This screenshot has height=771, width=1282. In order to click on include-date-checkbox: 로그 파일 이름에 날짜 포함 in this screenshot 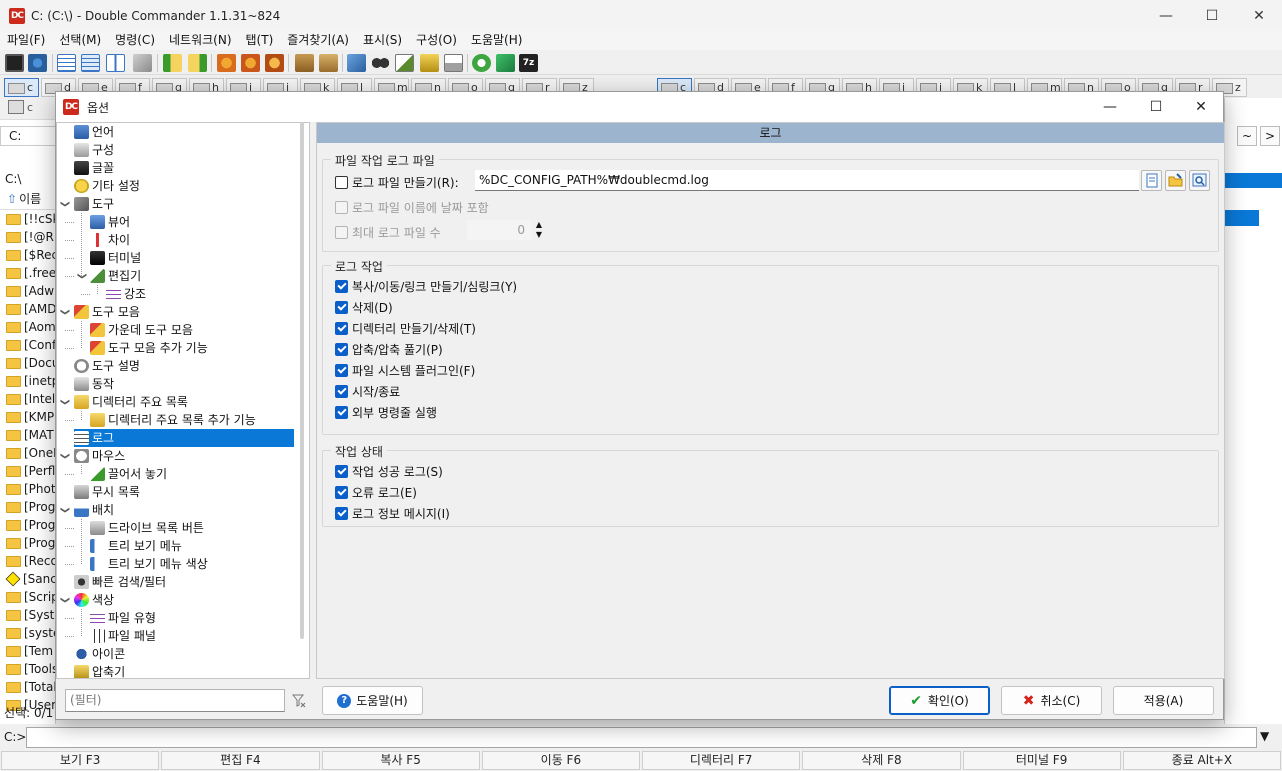, I will do `click(412, 207)`.